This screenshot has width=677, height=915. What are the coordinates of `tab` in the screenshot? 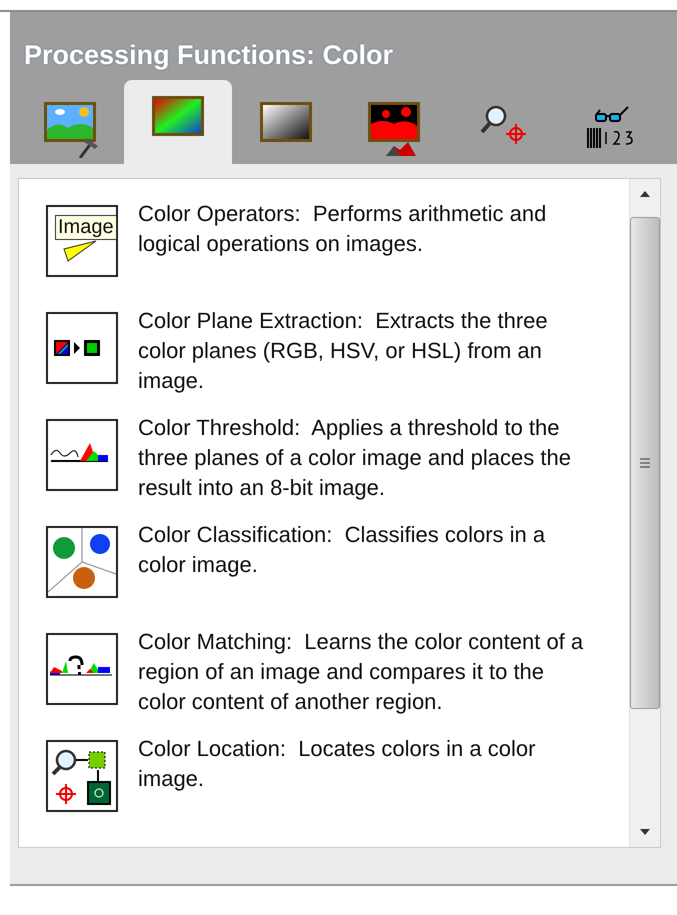 It's located at (178, 122).